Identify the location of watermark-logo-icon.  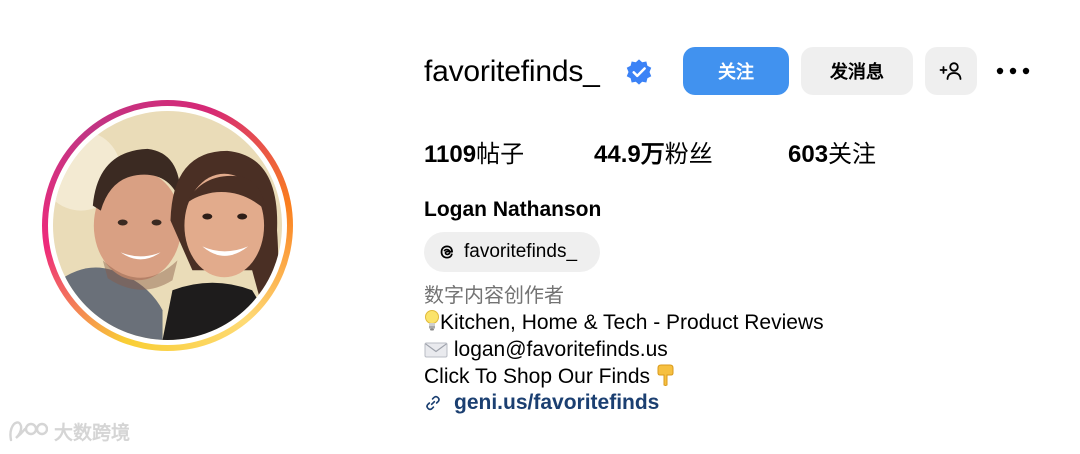
(28, 430).